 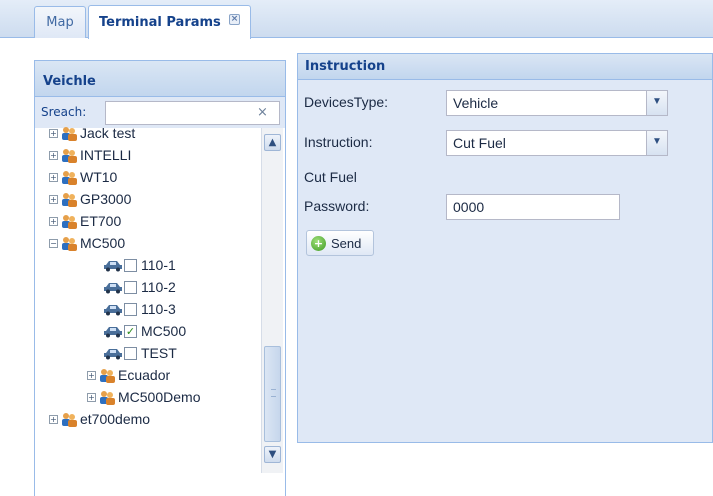 What do you see at coordinates (140, 353) in the screenshot?
I see `tree-node-vehicle: TEST` at bounding box center [140, 353].